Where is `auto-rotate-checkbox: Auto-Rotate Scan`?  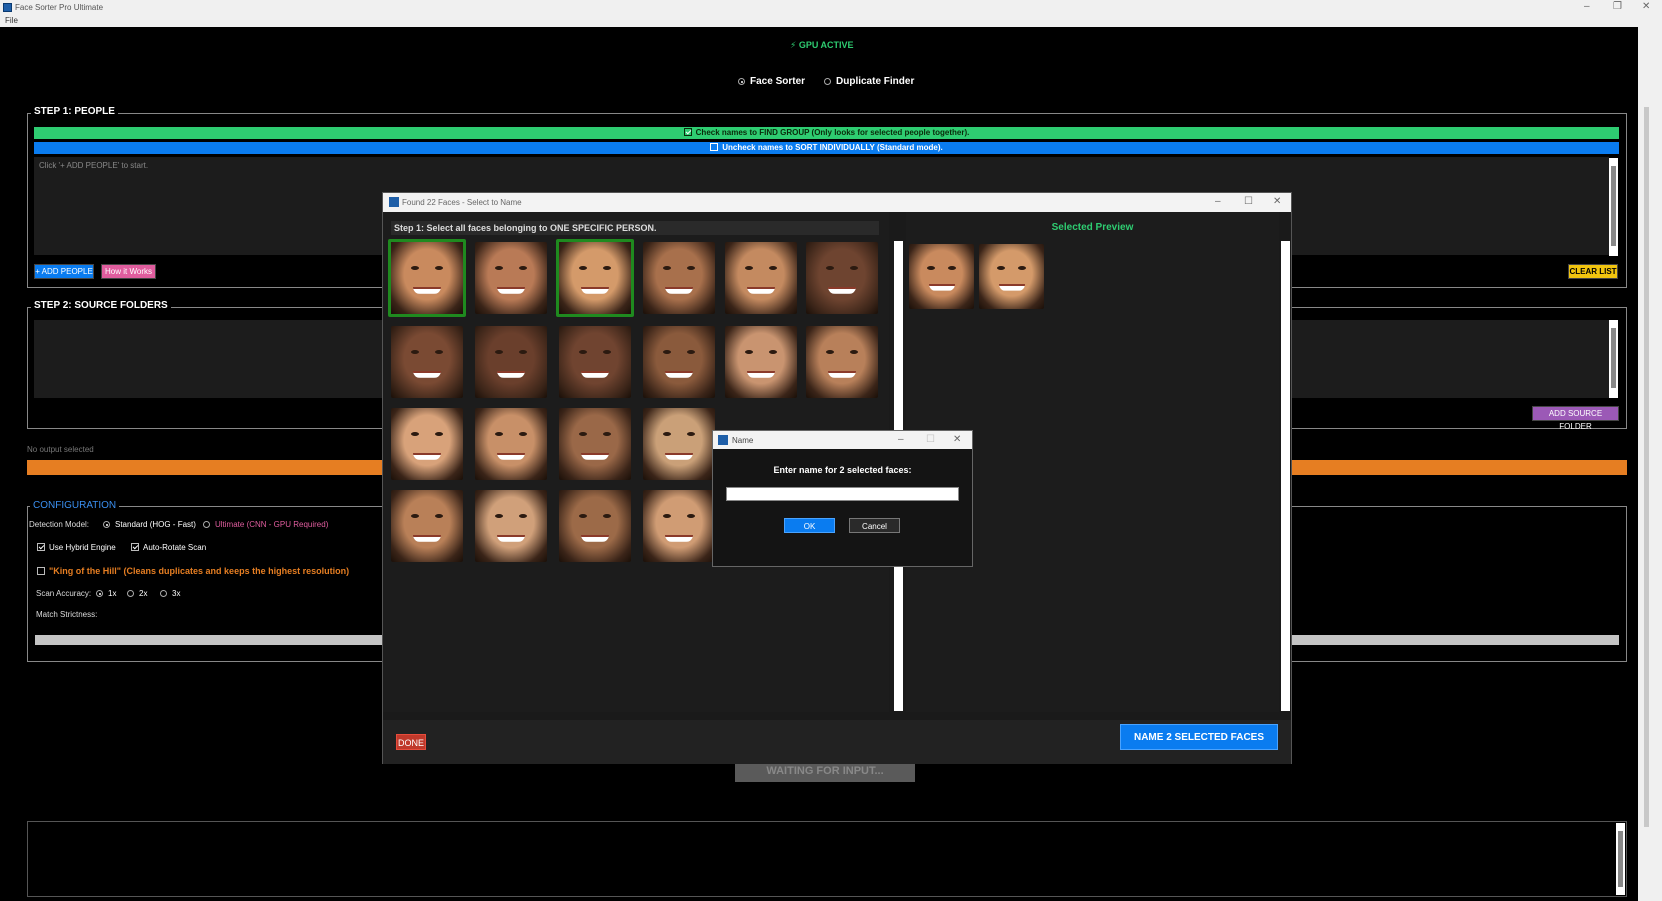 auto-rotate-checkbox: Auto-Rotate Scan is located at coordinates (168, 547).